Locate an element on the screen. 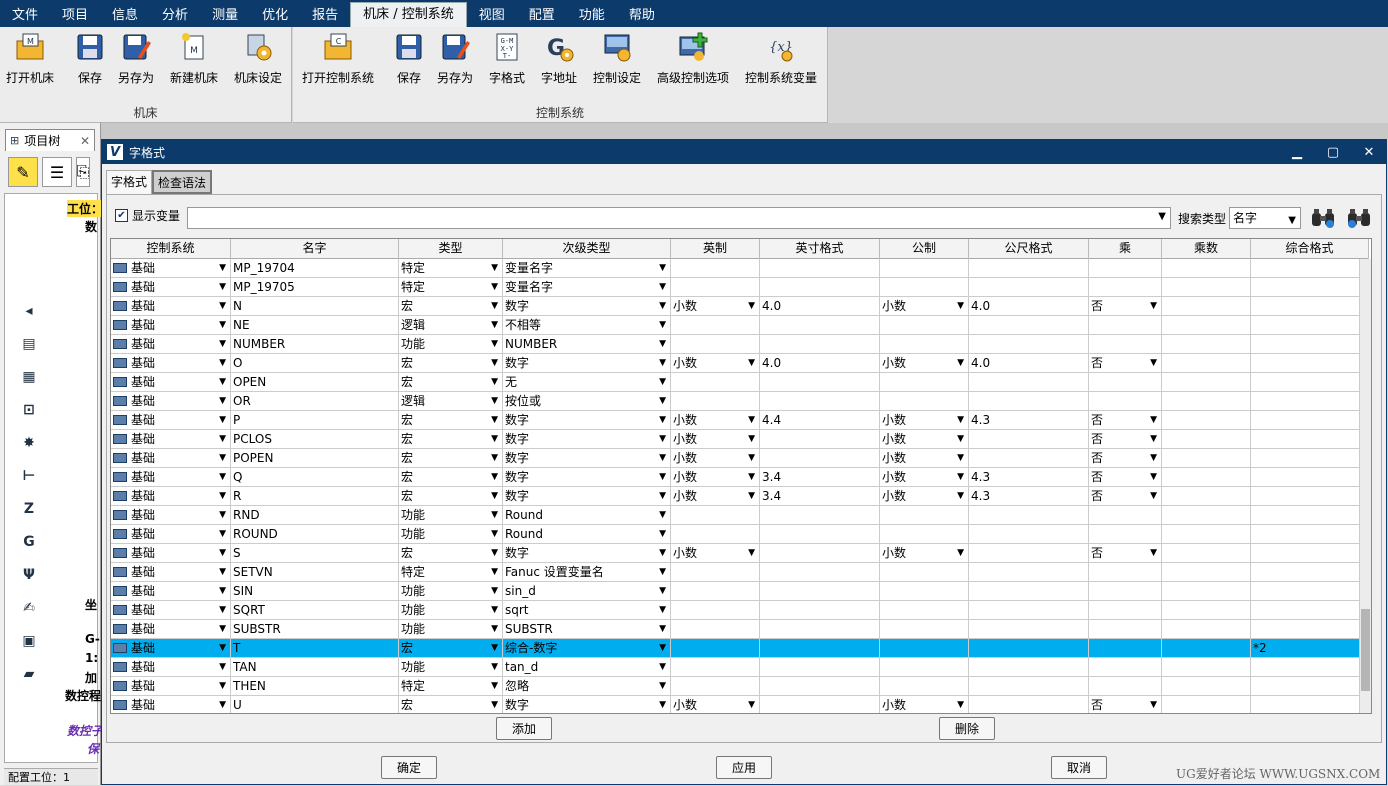 The height and width of the screenshot is (786, 1388). table-cell: Round ▼ is located at coordinates (587, 534).